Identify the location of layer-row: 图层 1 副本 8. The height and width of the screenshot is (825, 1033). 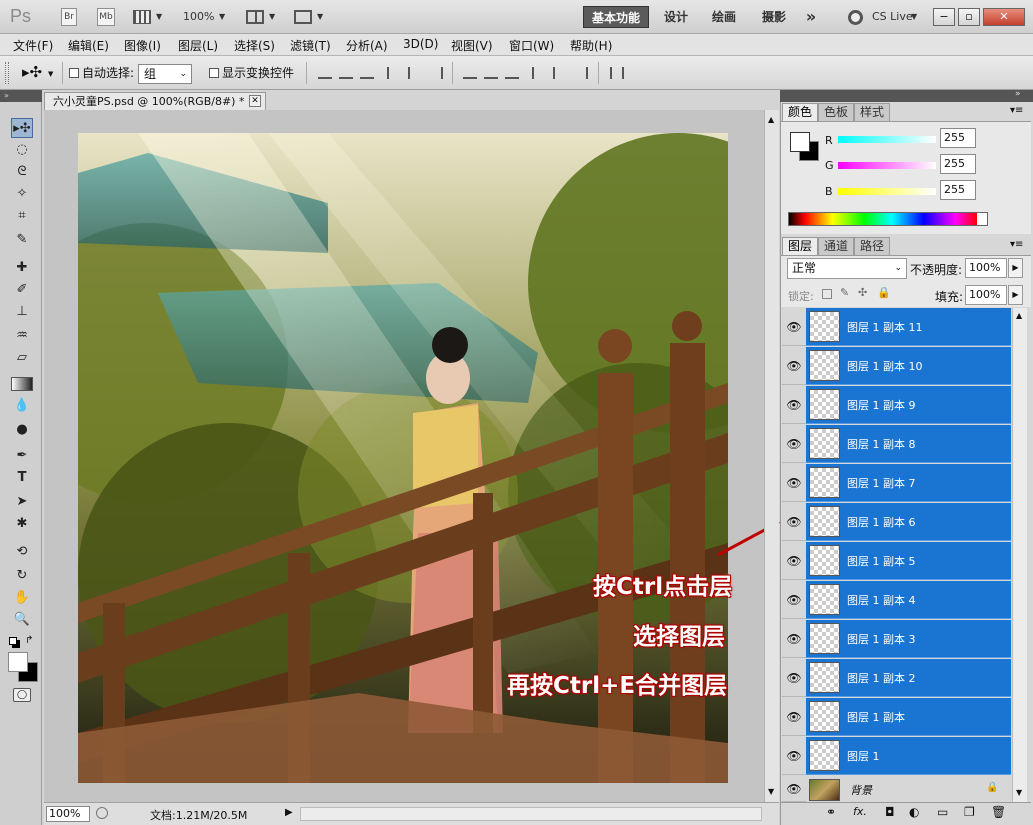
(908, 444).